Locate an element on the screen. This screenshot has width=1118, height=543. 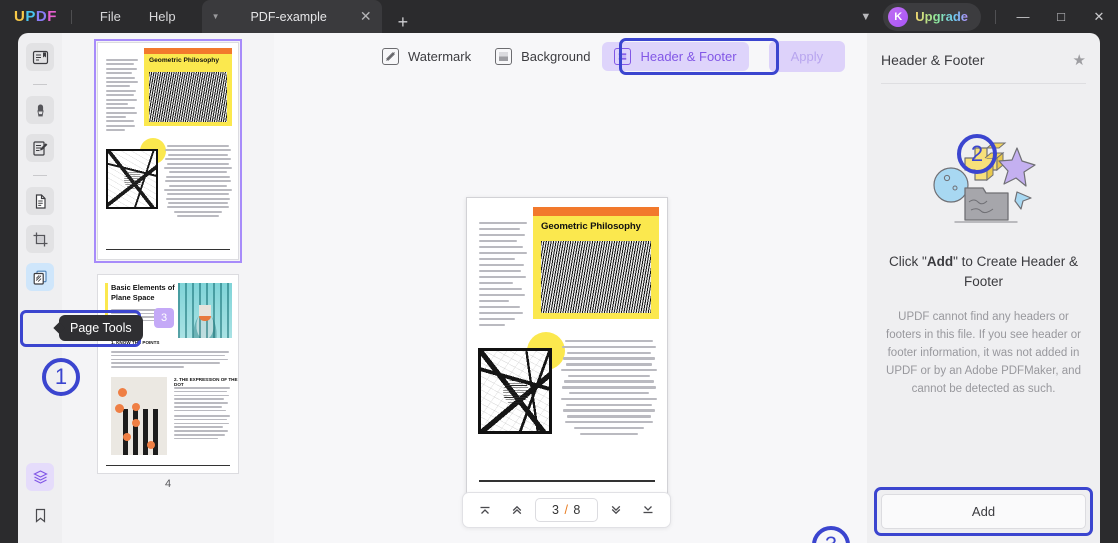
next-page-icon is located at coordinates (616, 510).